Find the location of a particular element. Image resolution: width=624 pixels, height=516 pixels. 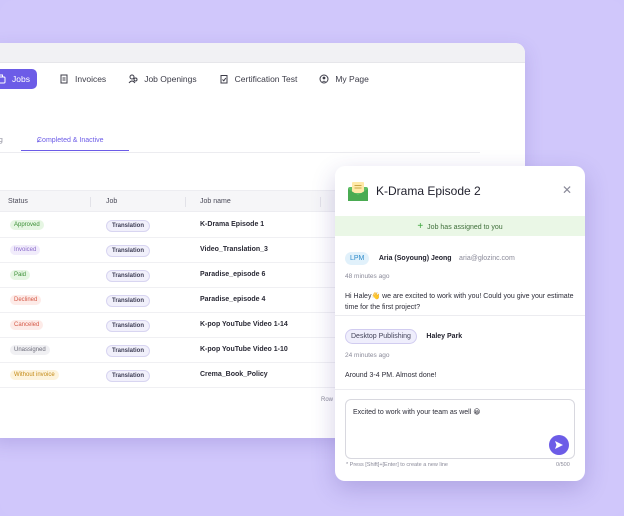

message-input-value: Excited to work with your team as well 😀 is located at coordinates (417, 412).